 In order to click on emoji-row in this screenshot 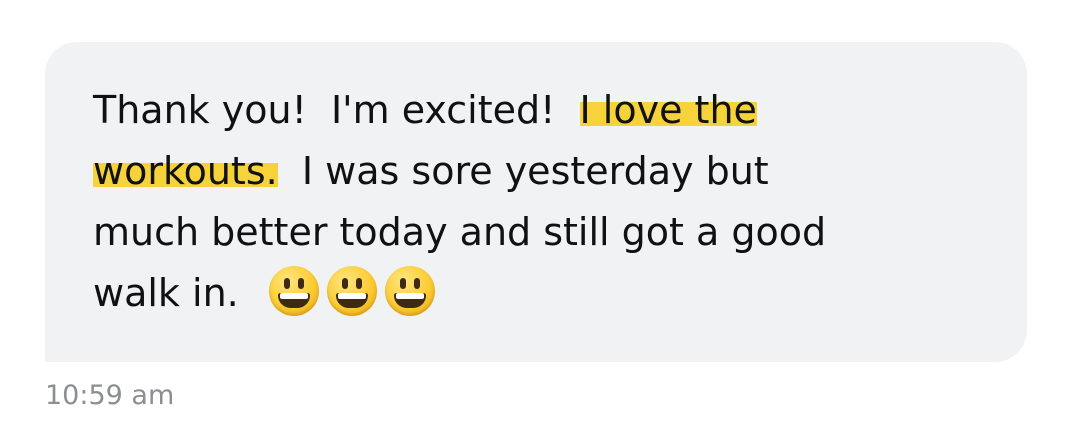, I will do `click(351, 291)`.